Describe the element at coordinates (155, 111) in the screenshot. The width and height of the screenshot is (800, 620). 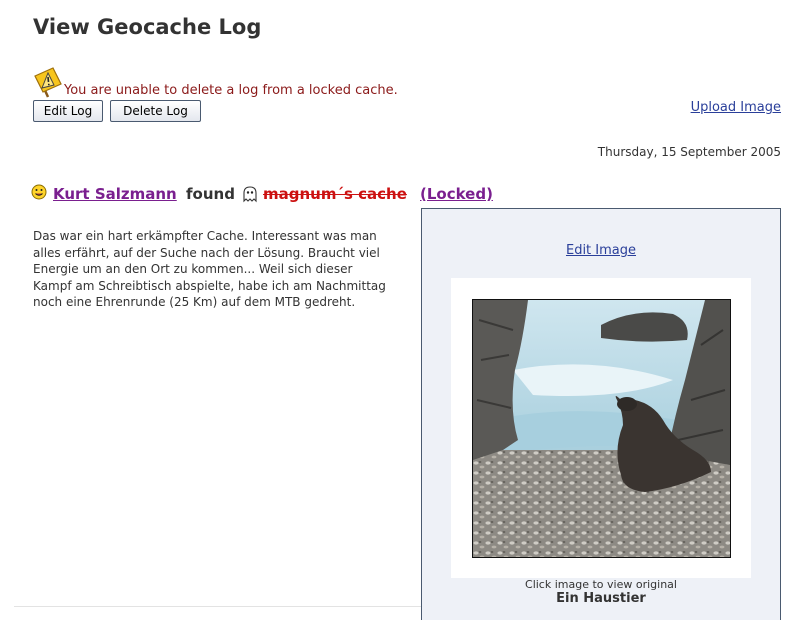
I see `delete-log-button: Delete Log` at that location.